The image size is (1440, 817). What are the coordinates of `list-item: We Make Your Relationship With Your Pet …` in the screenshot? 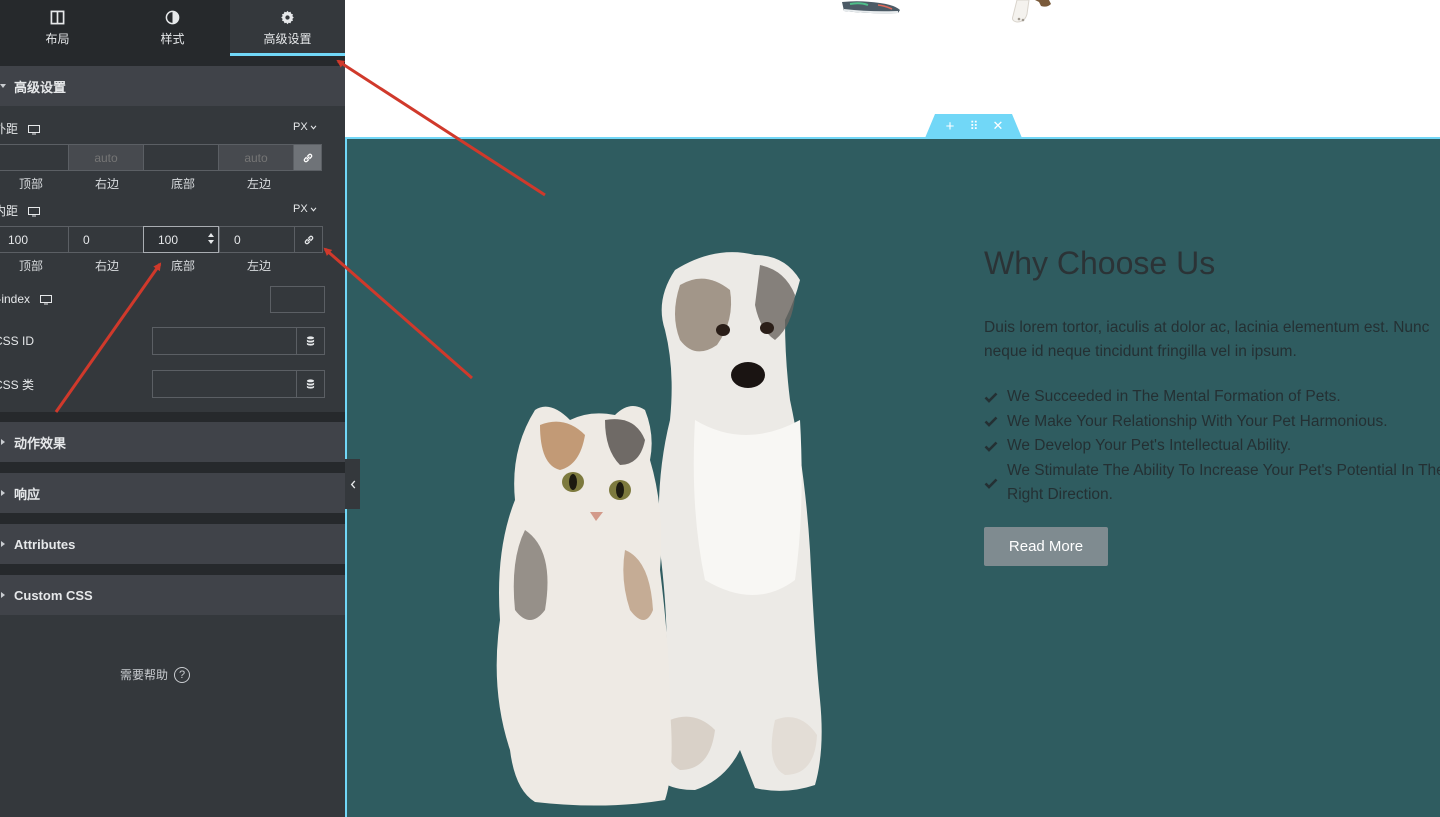 It's located at (1212, 422).